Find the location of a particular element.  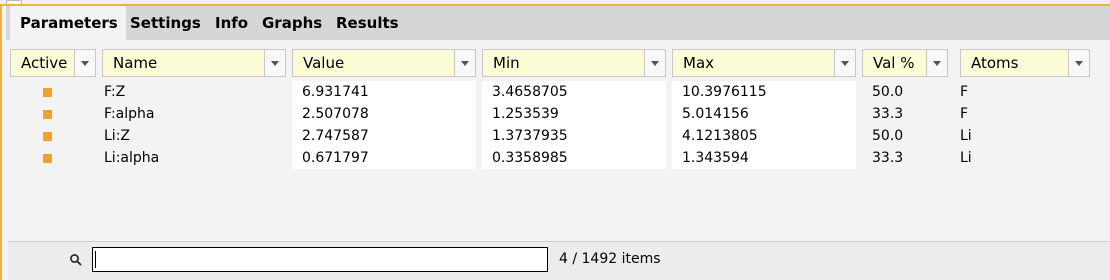

value-cell: 2.507078 is located at coordinates (384, 114).